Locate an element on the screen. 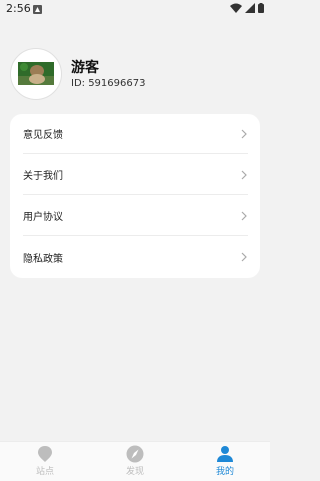 Image resolution: width=320 pixels, height=481 pixels. avatar-photo is located at coordinates (36, 73).